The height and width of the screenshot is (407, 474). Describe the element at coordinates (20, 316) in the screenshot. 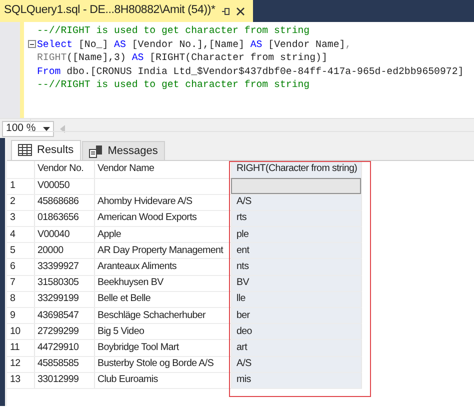

I see `row-number: 9` at that location.